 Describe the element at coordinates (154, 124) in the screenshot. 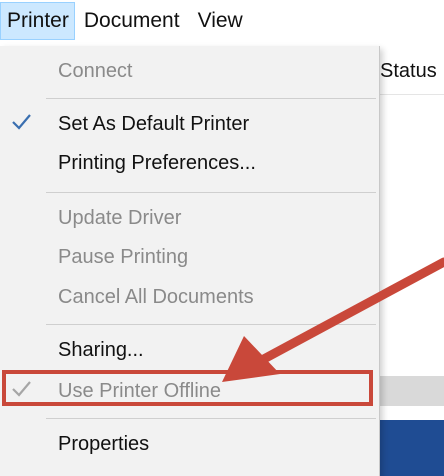

I see `menu-item-label: Set As Default Printer` at that location.